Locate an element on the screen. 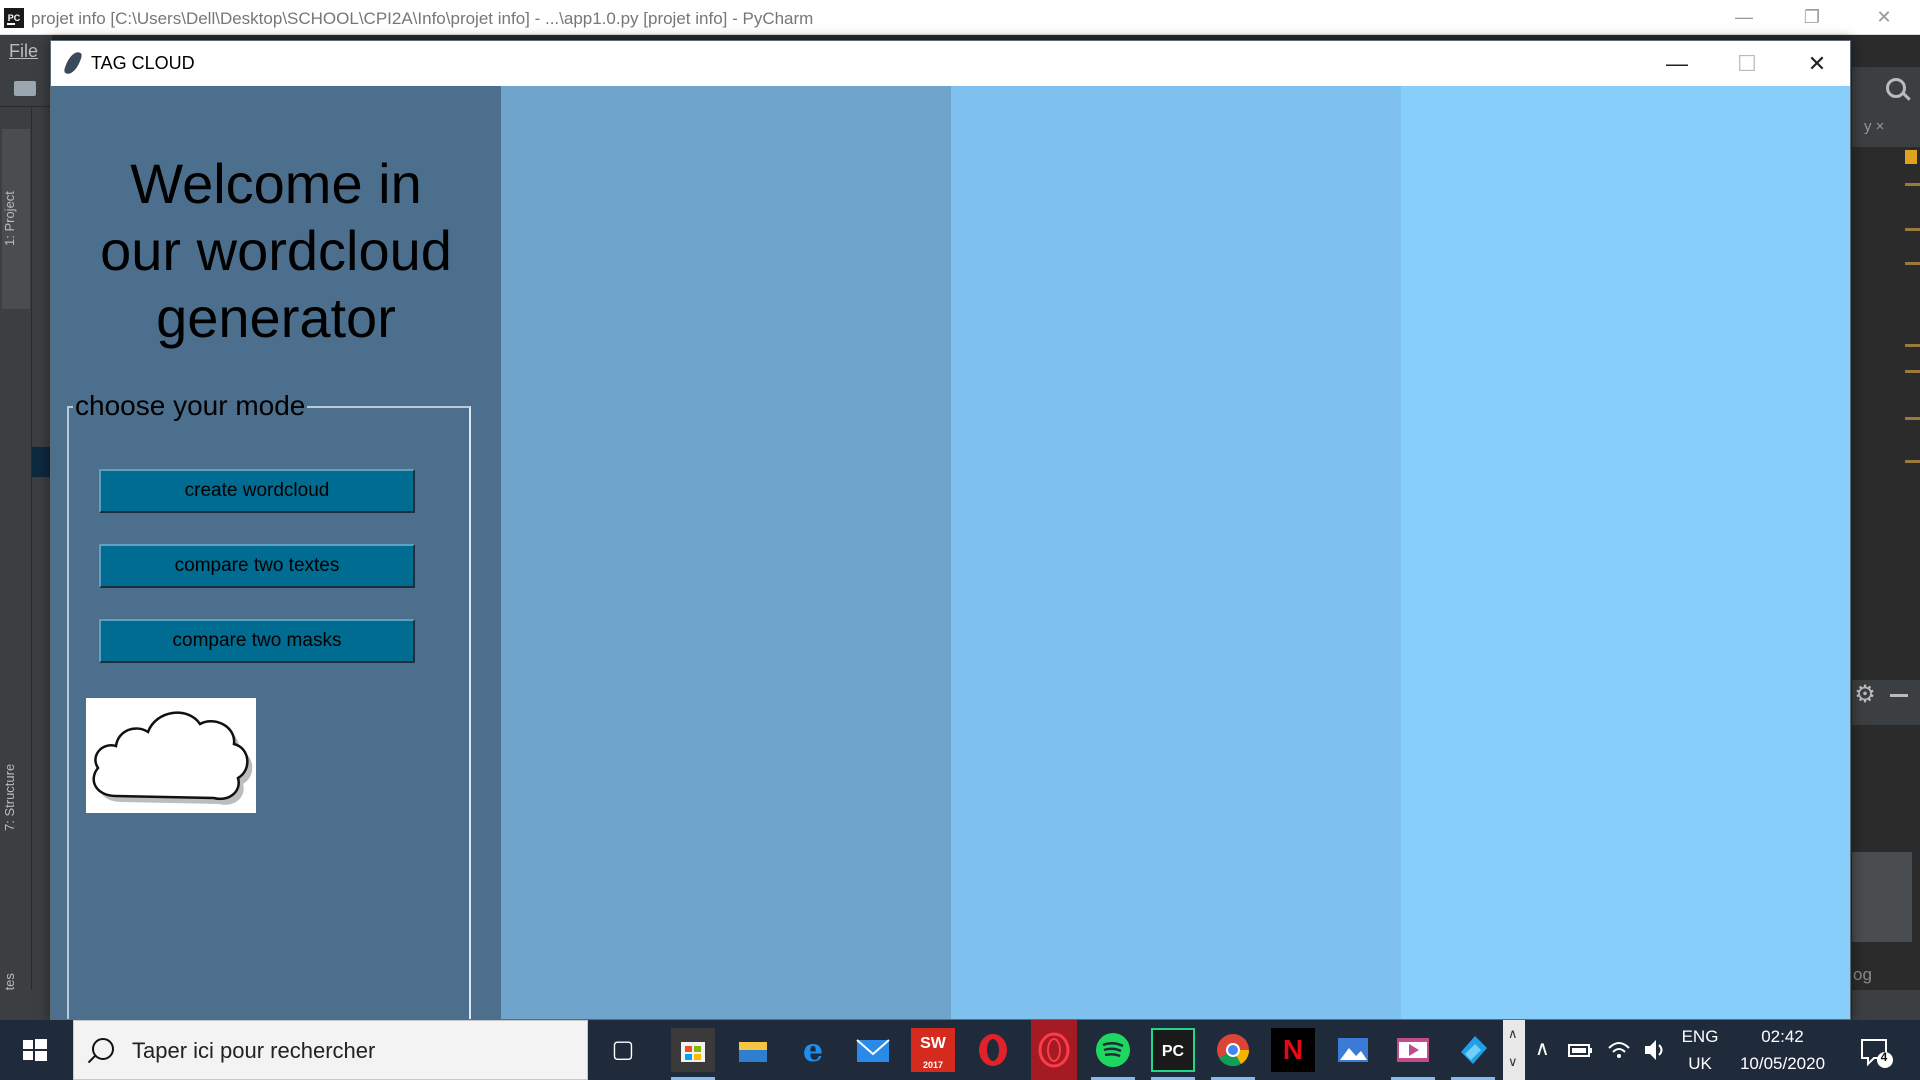 This screenshot has width=1920, height=1080. hide-panel-icon is located at coordinates (1899, 695).